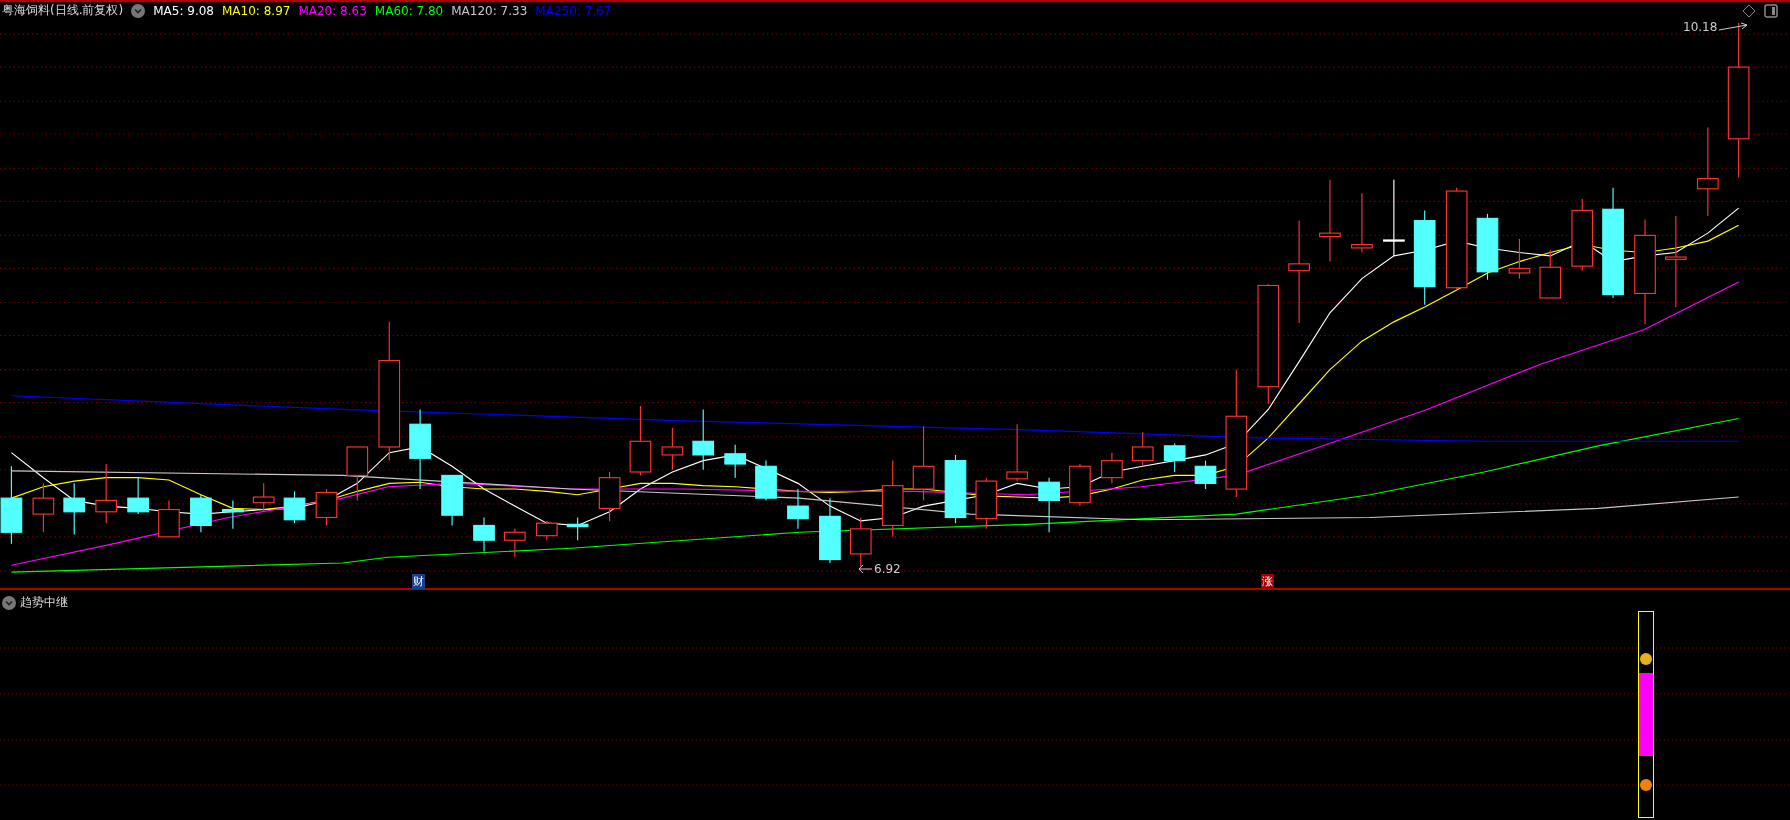 Image resolution: width=1790 pixels, height=820 pixels. Describe the element at coordinates (1749, 11) in the screenshot. I see `diamond-icon` at that location.